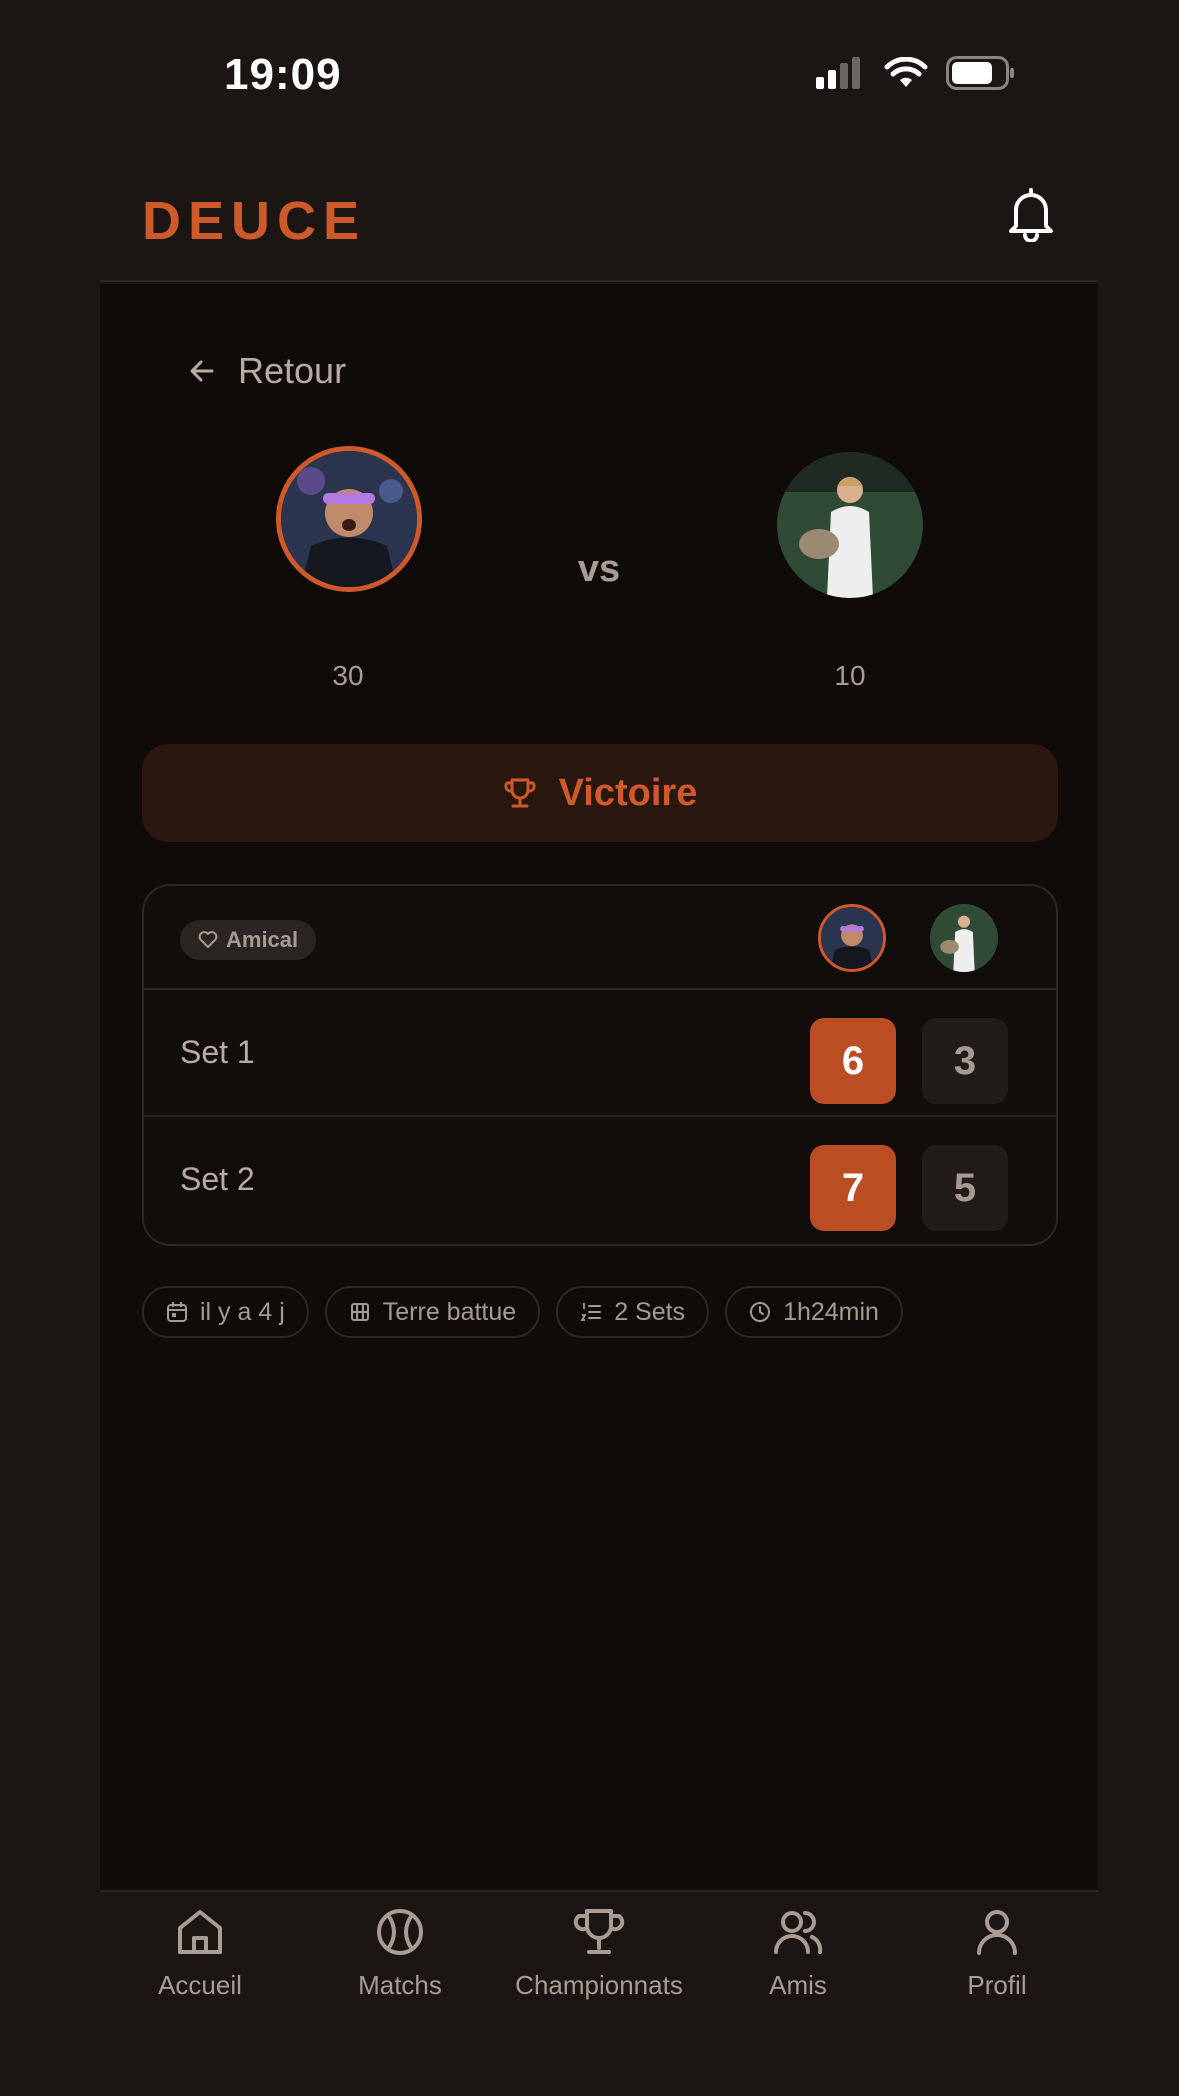  What do you see at coordinates (591, 1312) in the screenshot?
I see `list-ordered-icon` at bounding box center [591, 1312].